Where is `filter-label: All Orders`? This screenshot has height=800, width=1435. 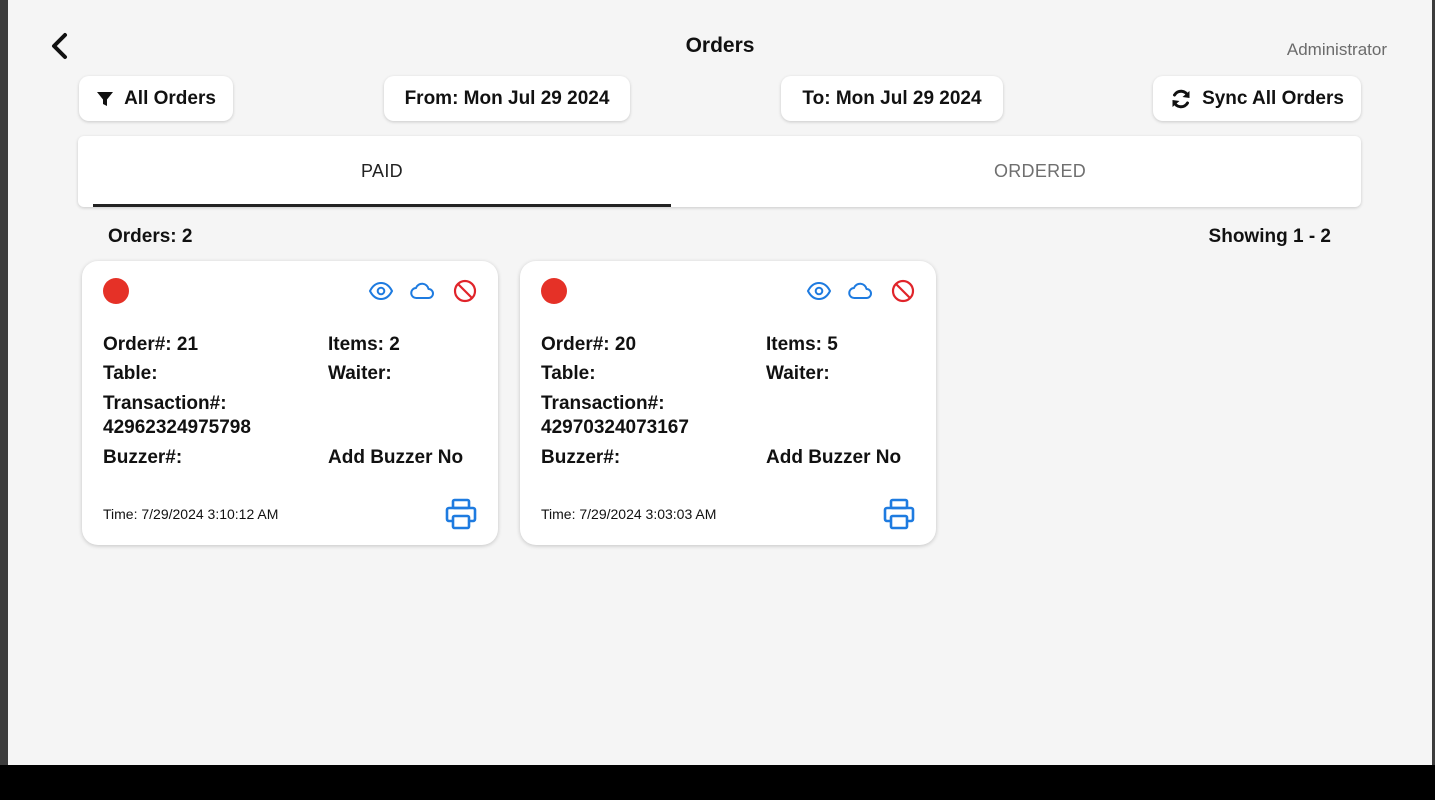
filter-label: All Orders is located at coordinates (170, 98).